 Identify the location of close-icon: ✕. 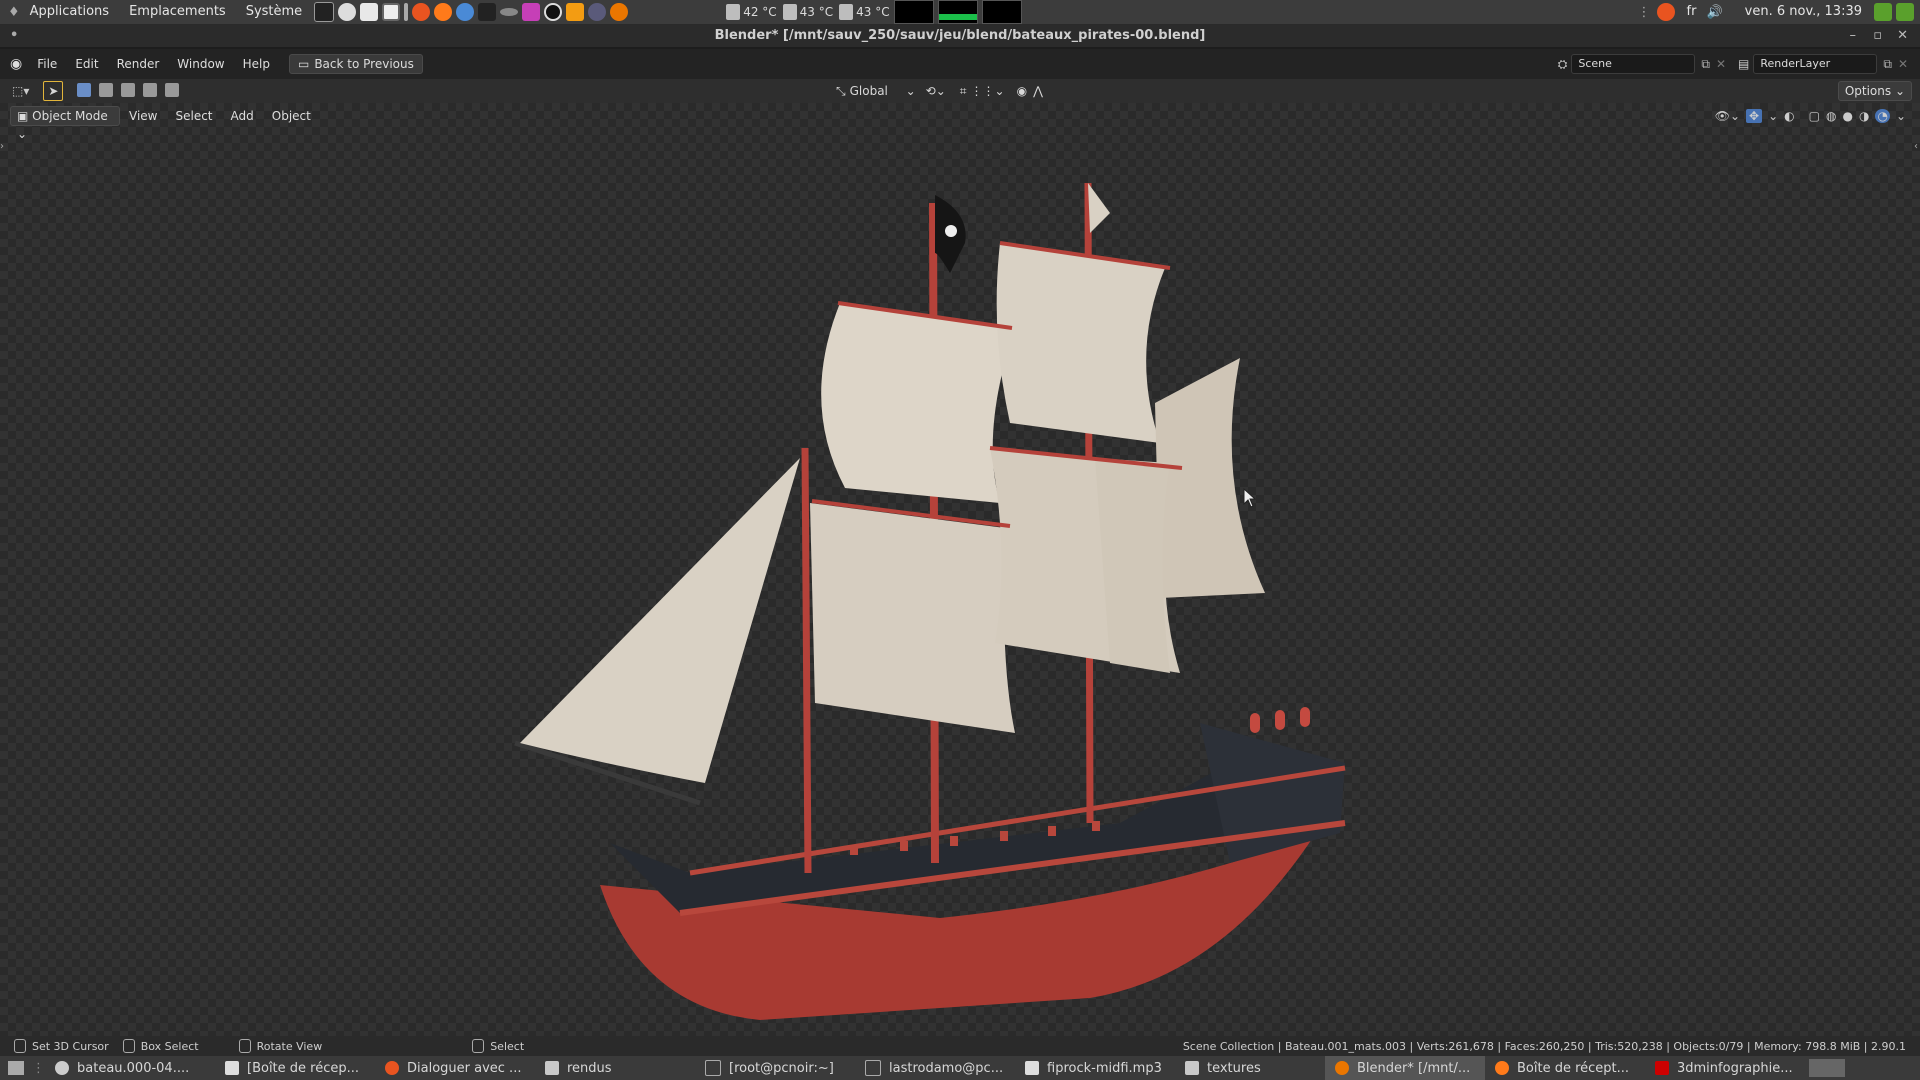
(1902, 36).